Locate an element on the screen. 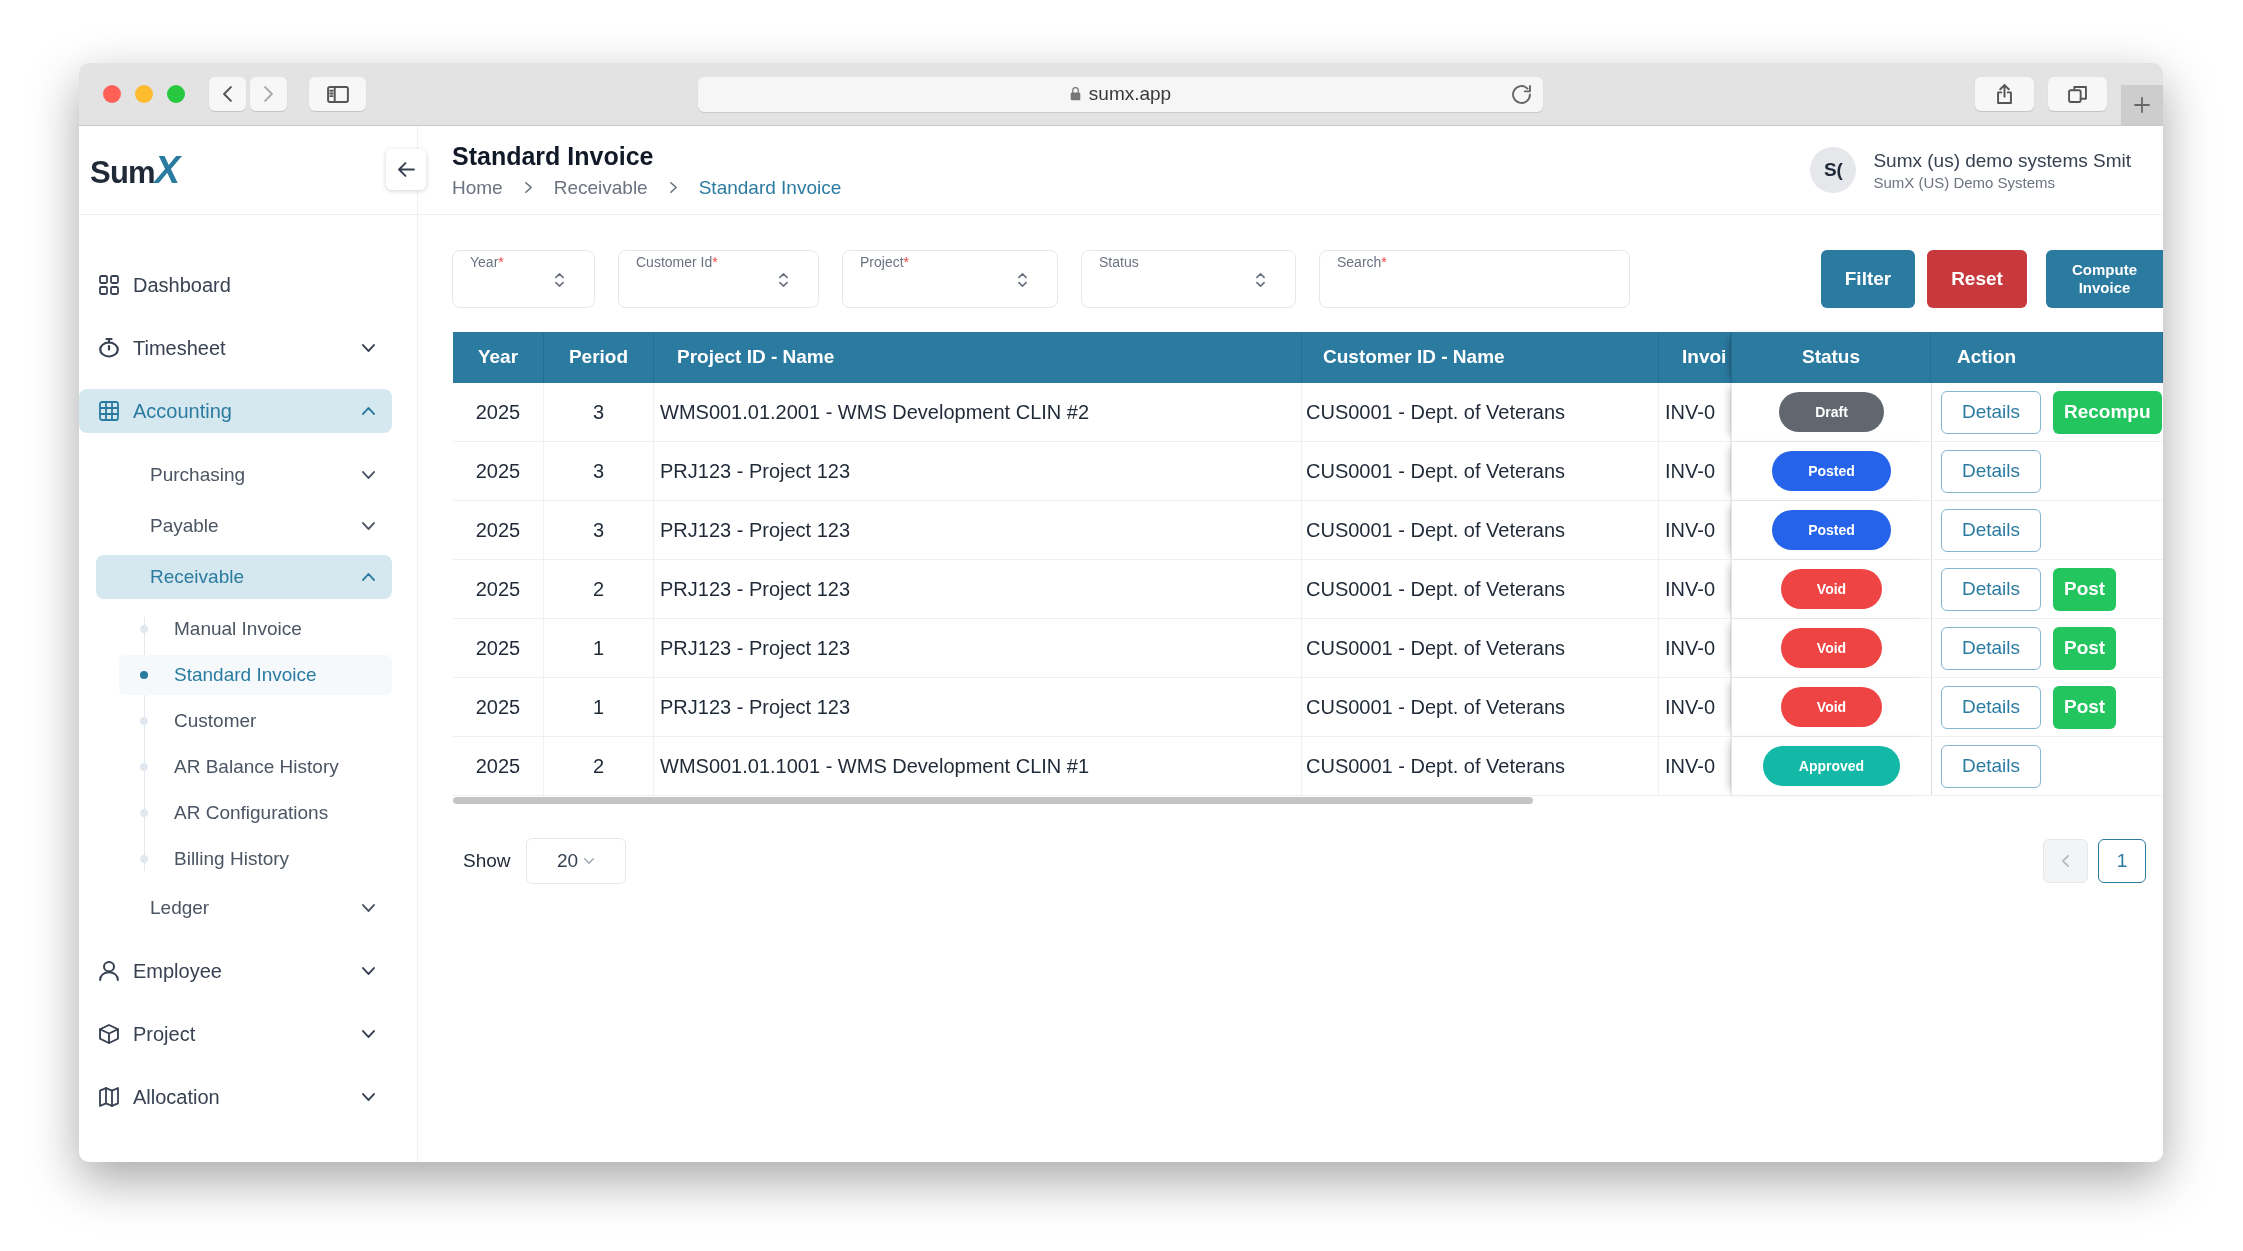 This screenshot has width=2243, height=1251. breadcrumb-link: Receivable is located at coordinates (600, 187).